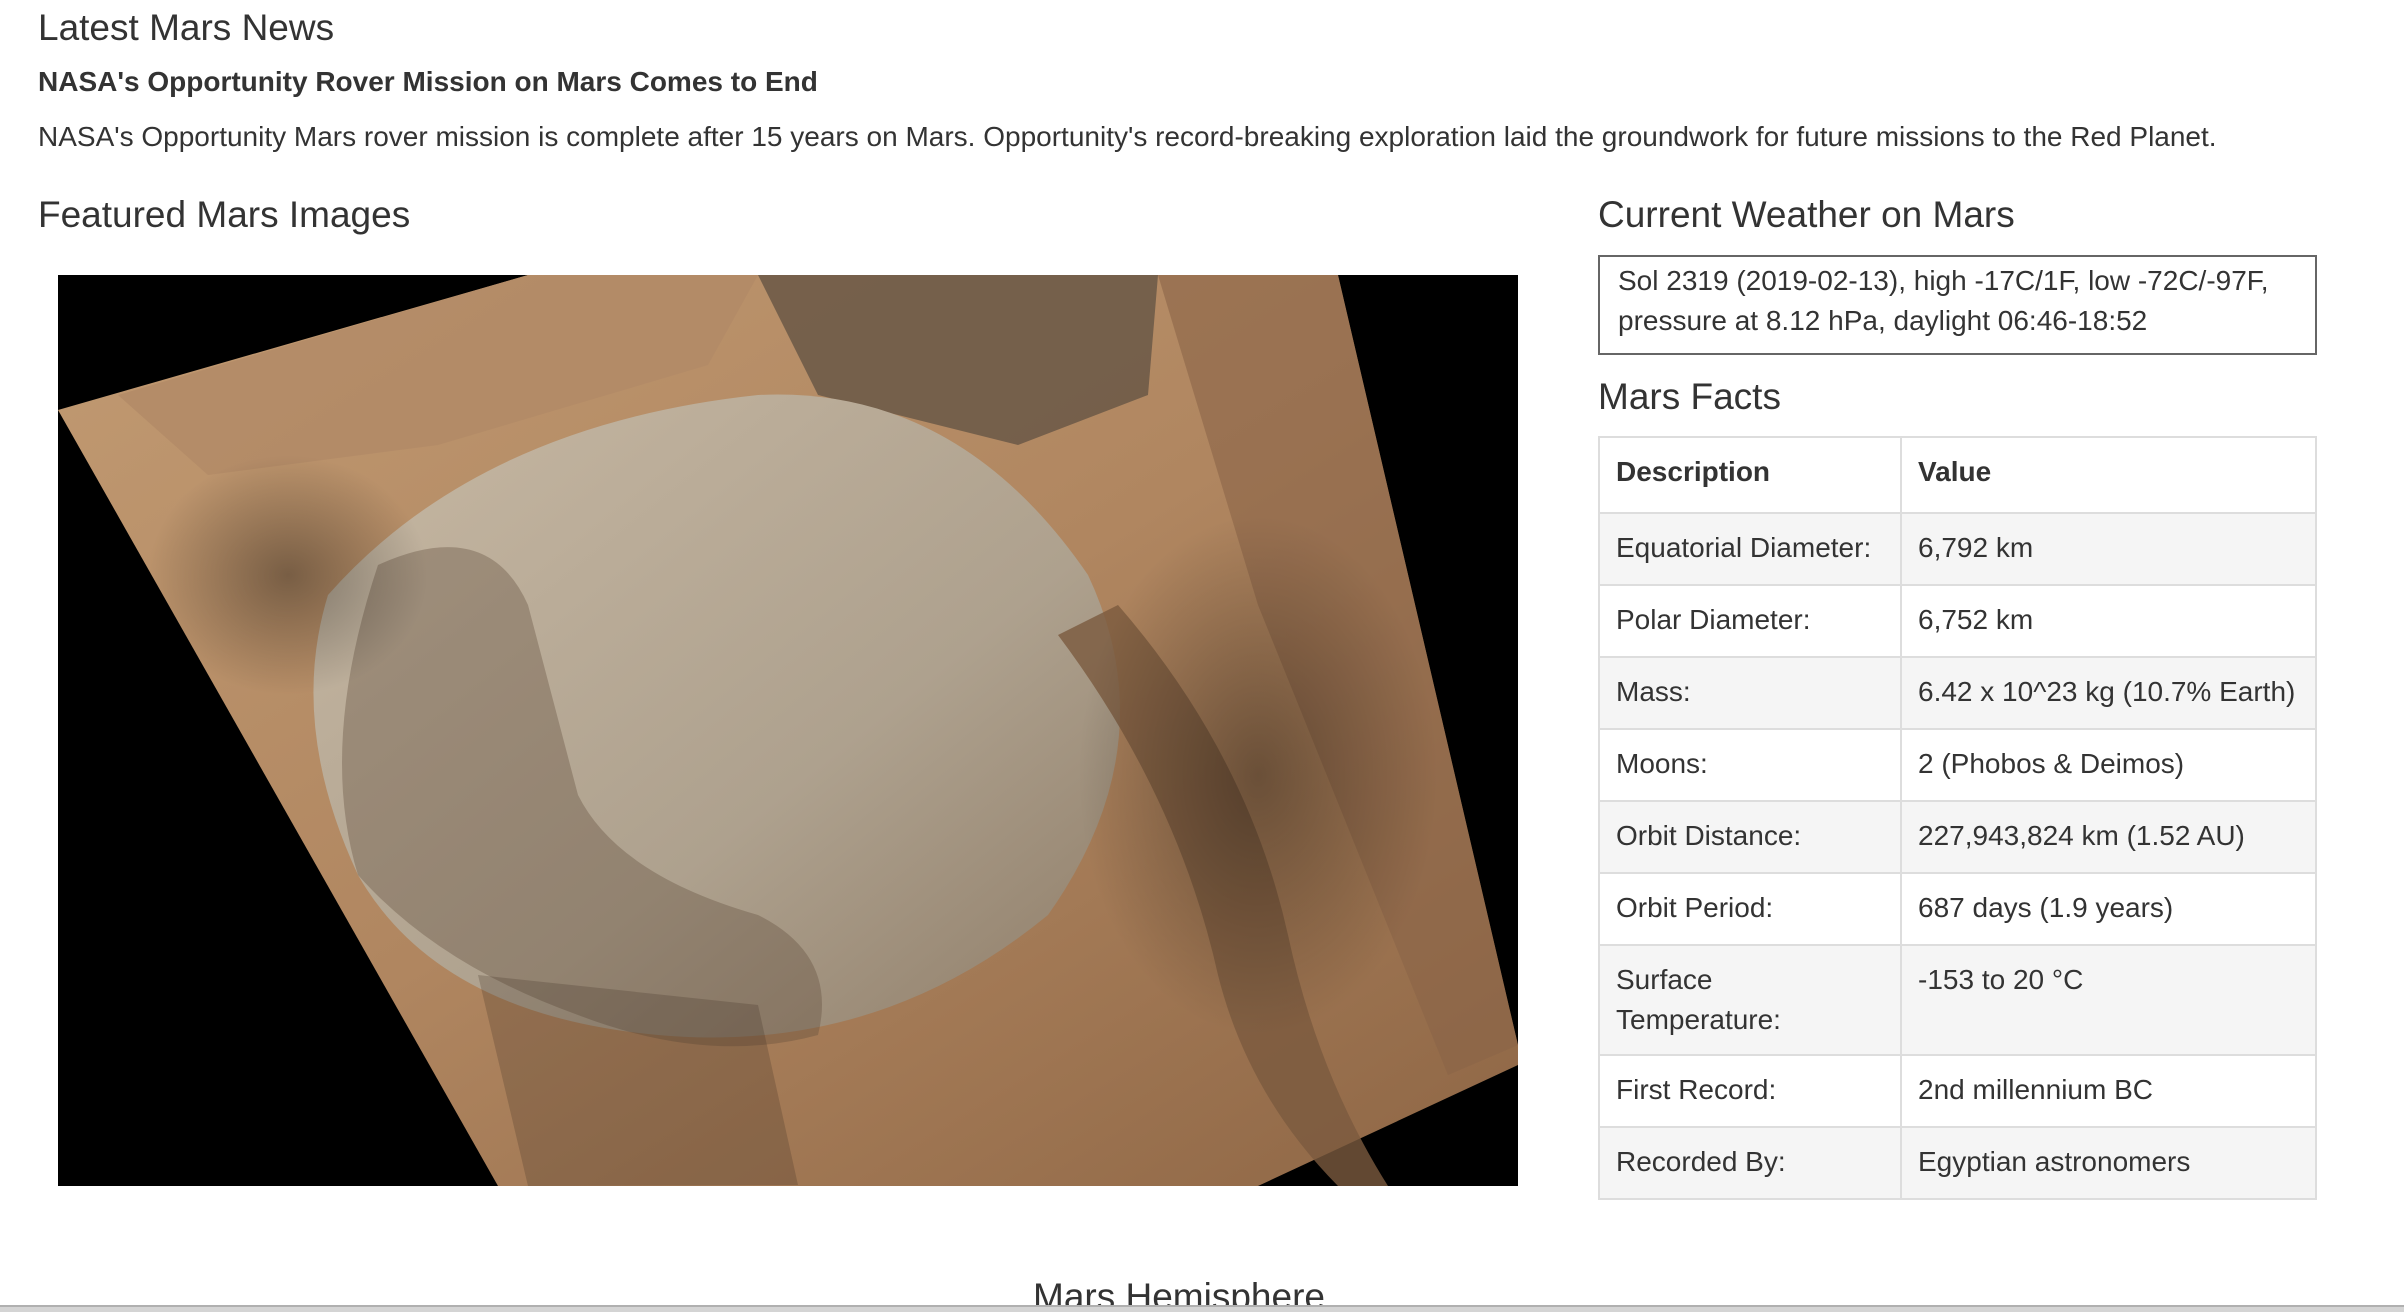 Image resolution: width=2404 pixels, height=1312 pixels. I want to click on fact-value: -153 to 20 °C, so click(2108, 1000).